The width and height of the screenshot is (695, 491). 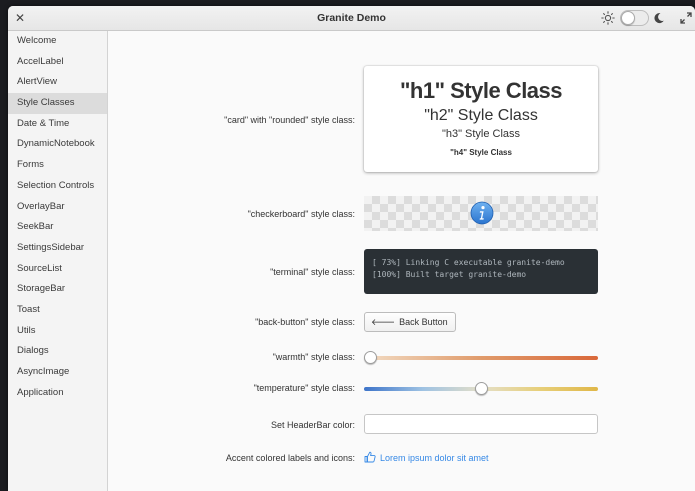 I want to click on sidebar-item-dialogs: Dialogs, so click(x=57, y=351).